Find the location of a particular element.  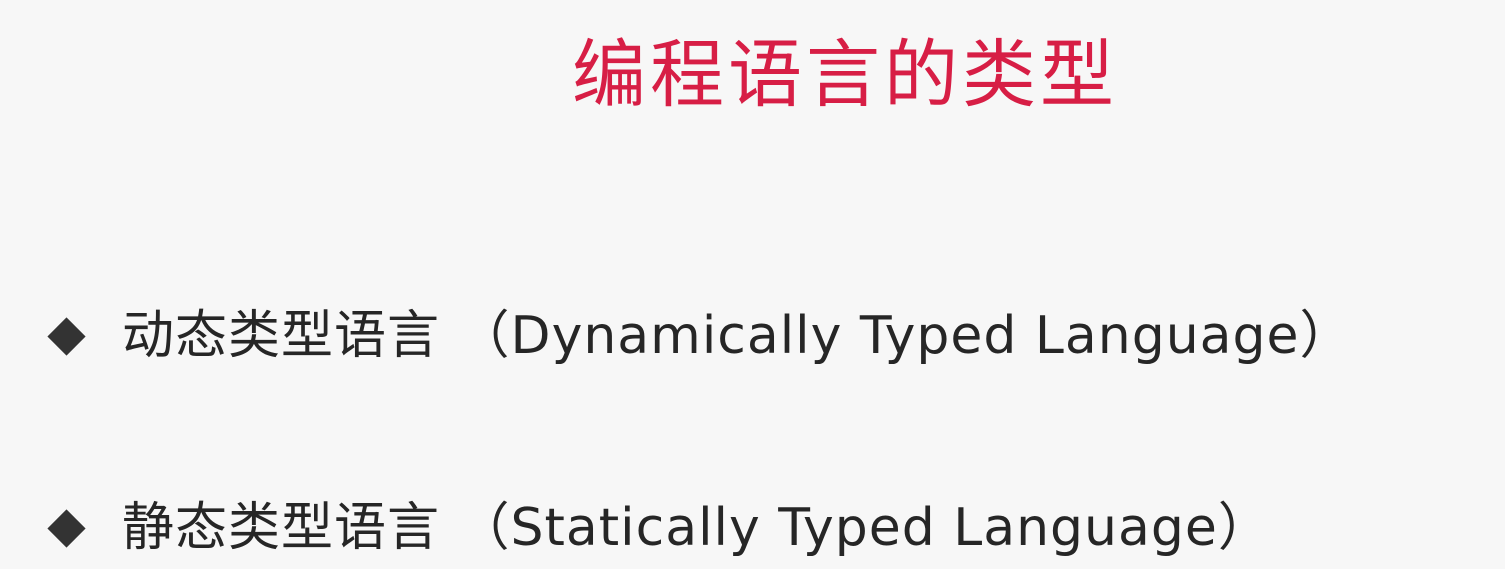

slide-title: 编程语言的类型 is located at coordinates (845, 75).